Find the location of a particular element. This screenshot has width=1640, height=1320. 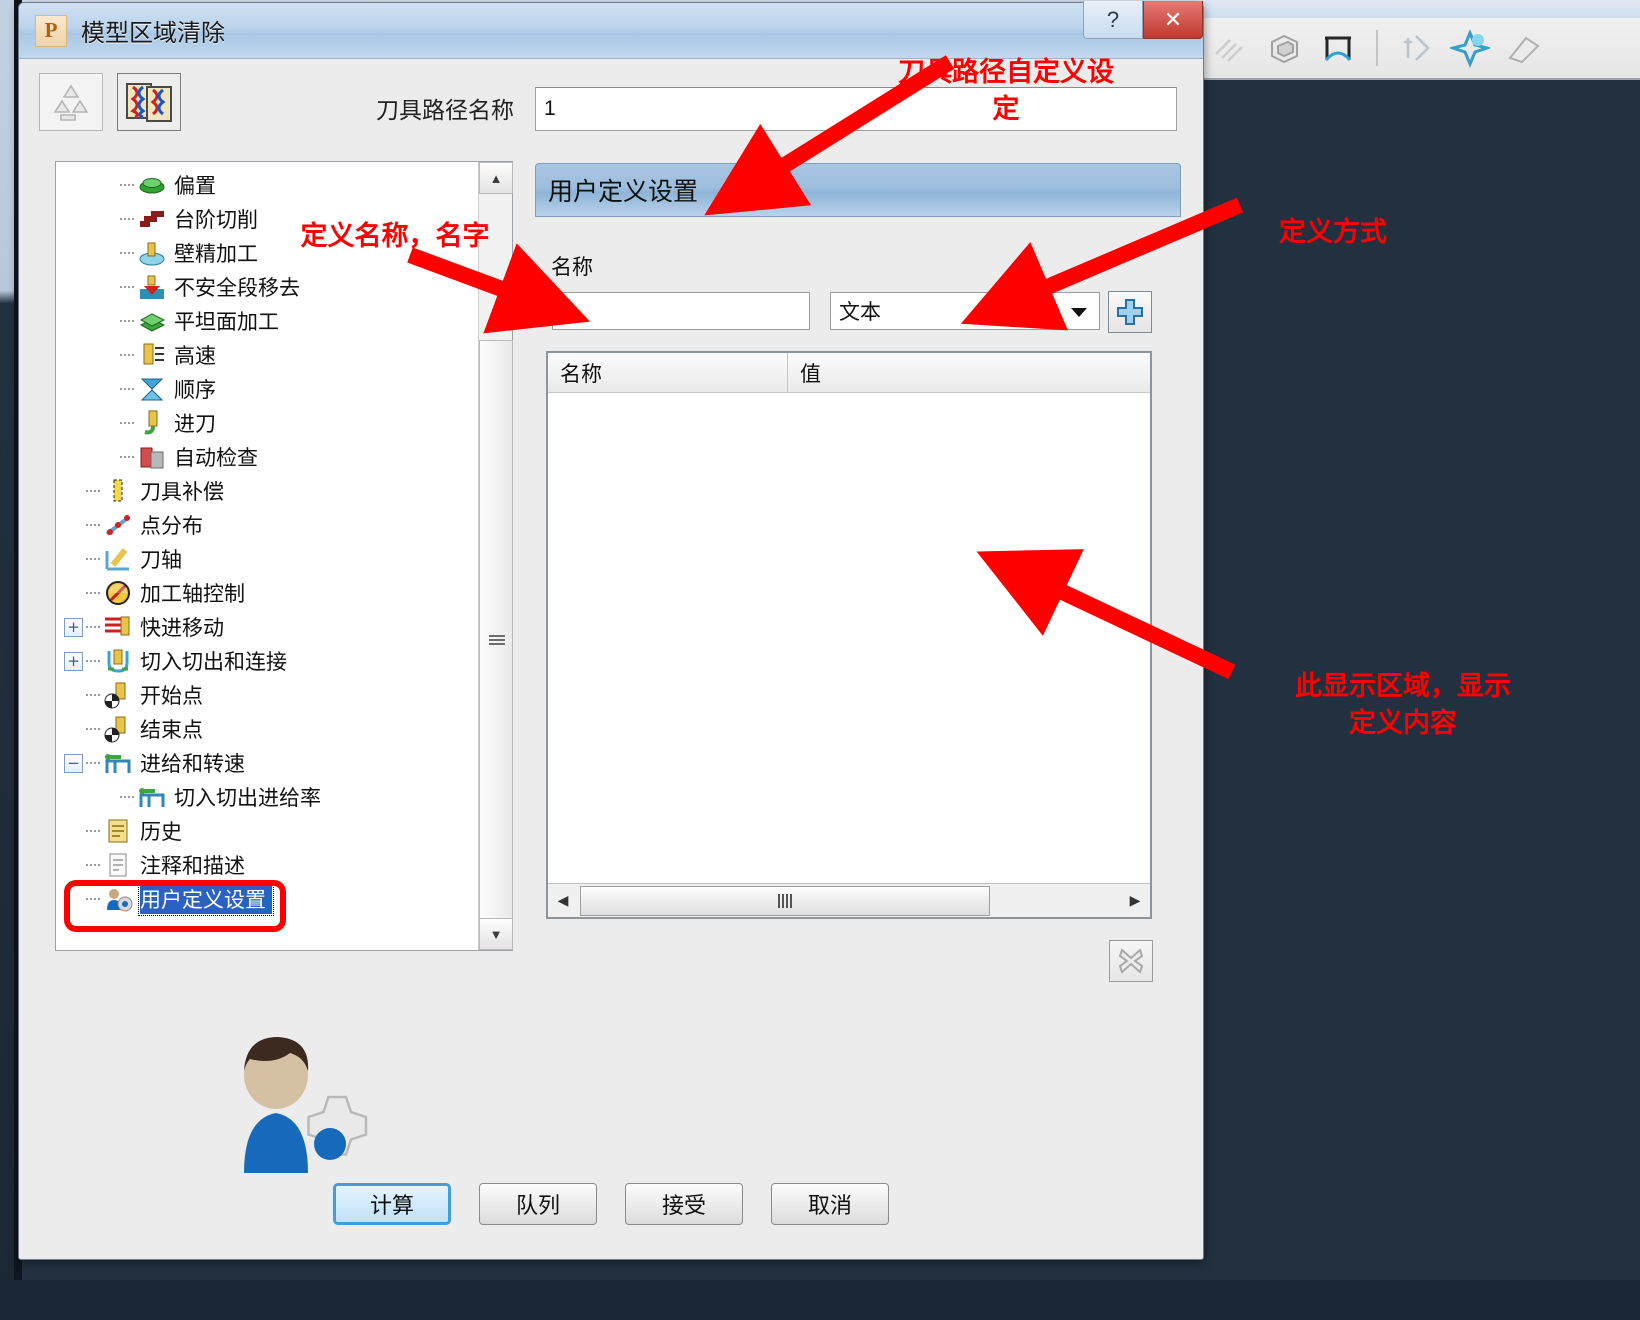

arrow-to-table-area is located at coordinates (1106, 614).